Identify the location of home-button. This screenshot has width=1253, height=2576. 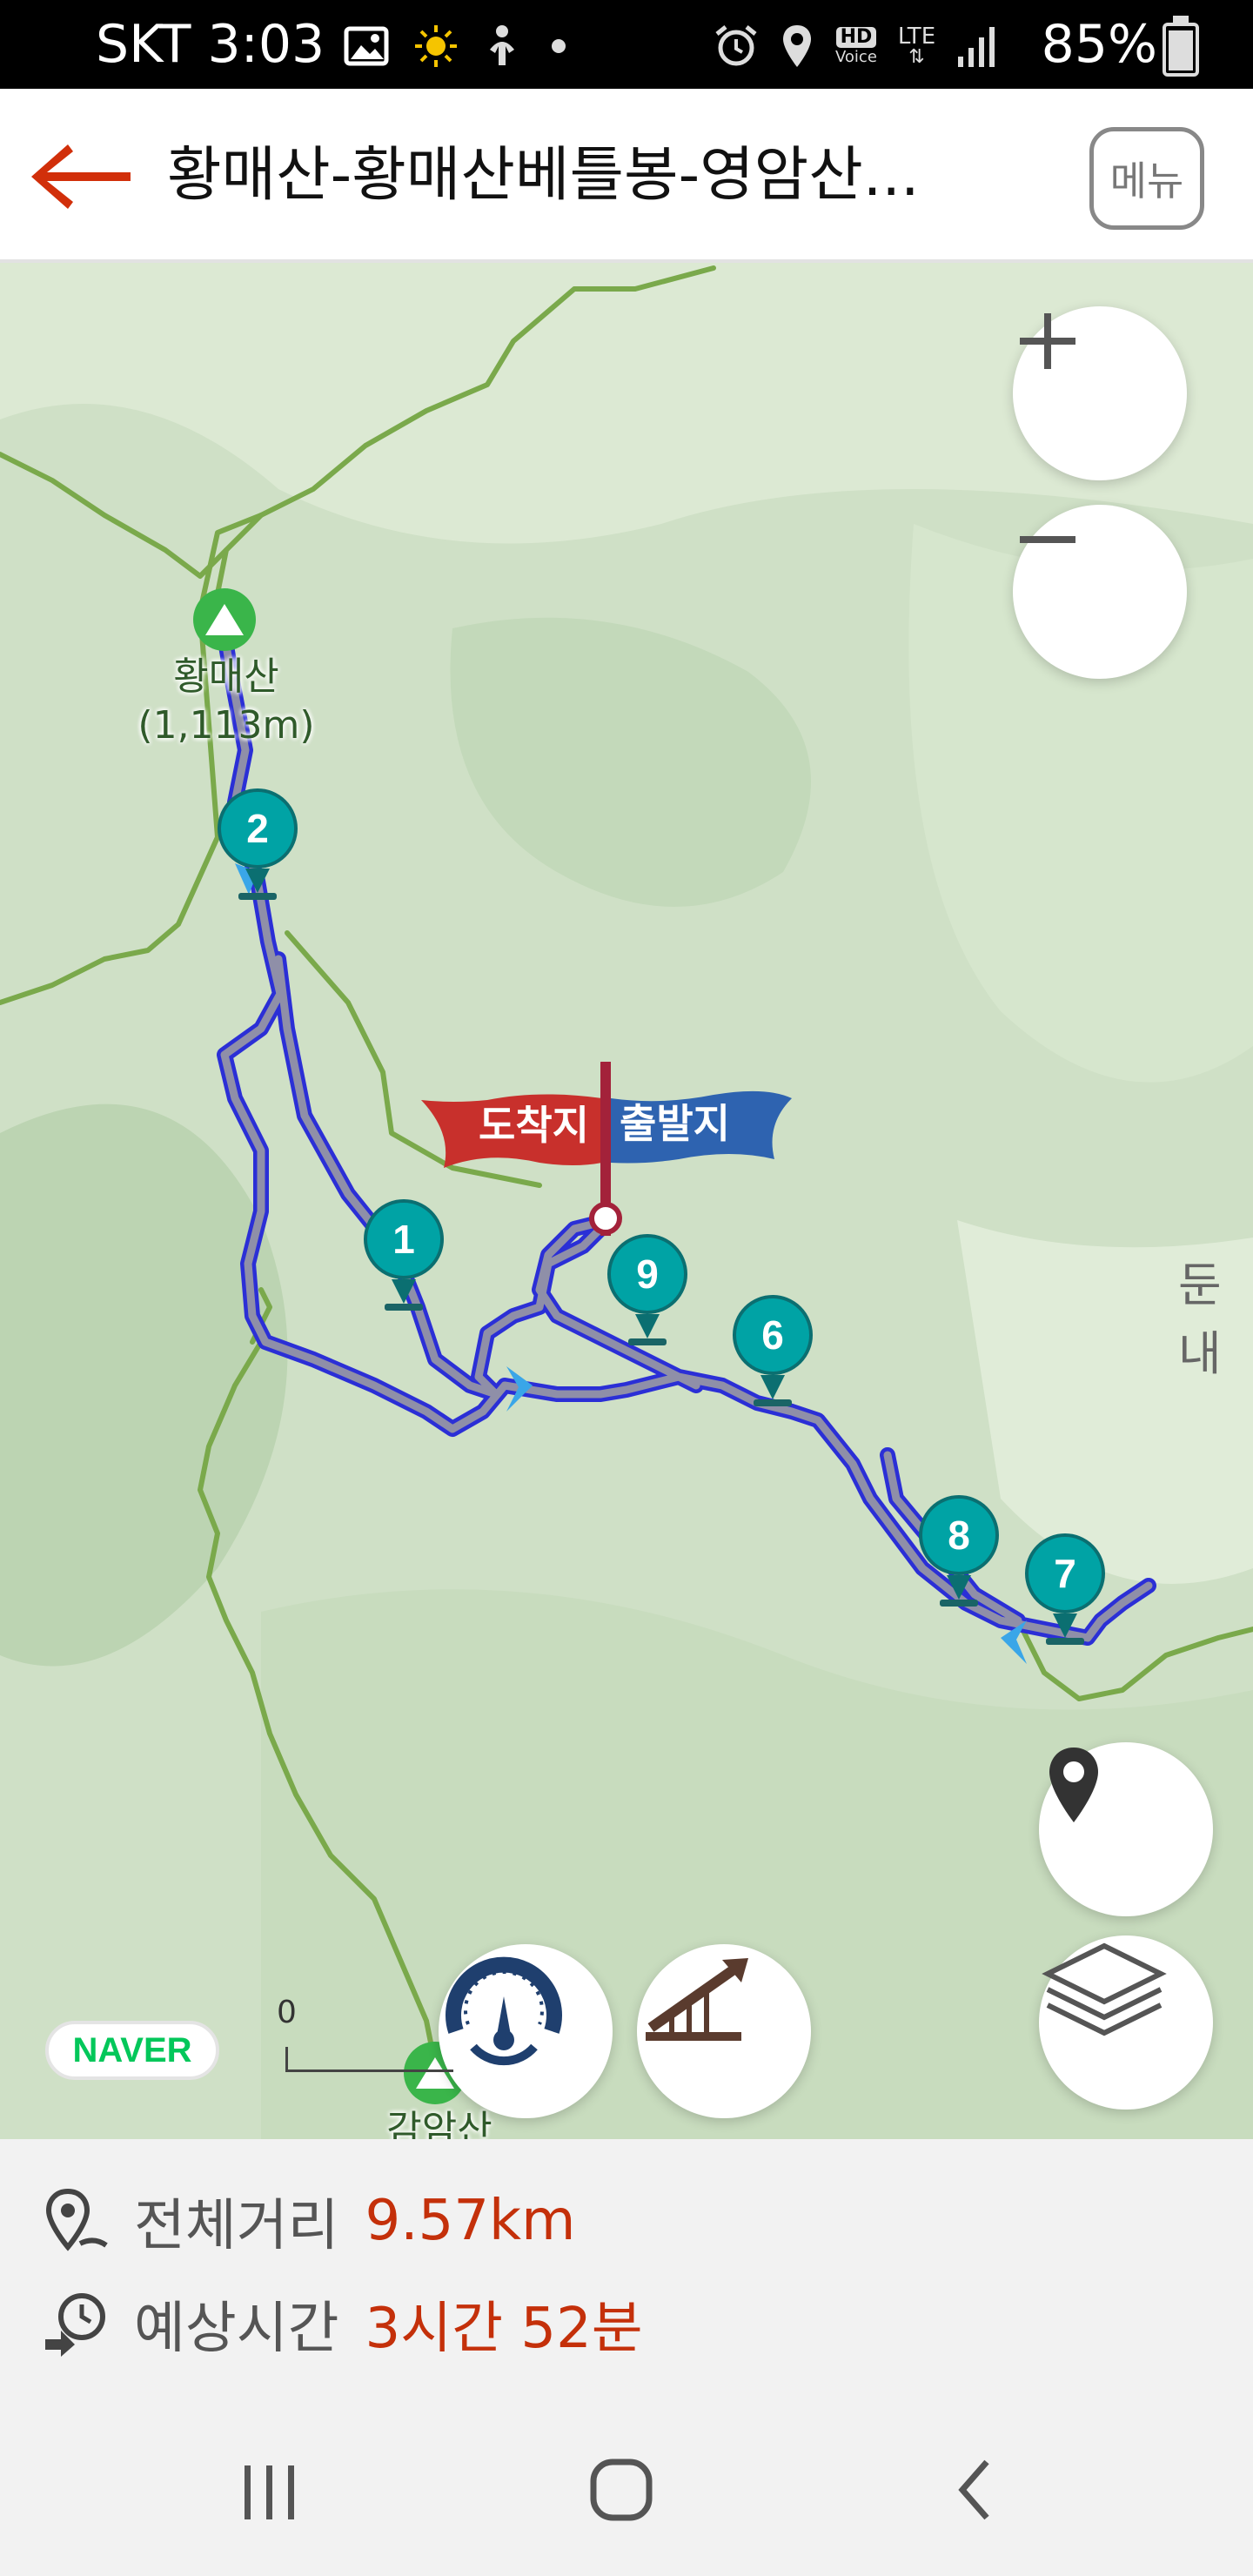
(621, 2490).